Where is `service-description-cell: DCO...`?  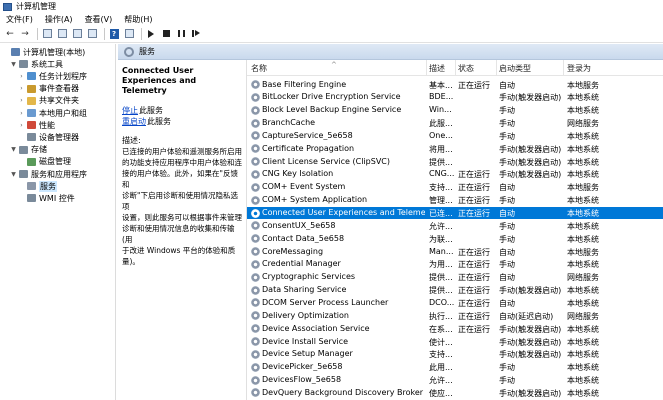 service-description-cell: DCO... is located at coordinates (442, 302).